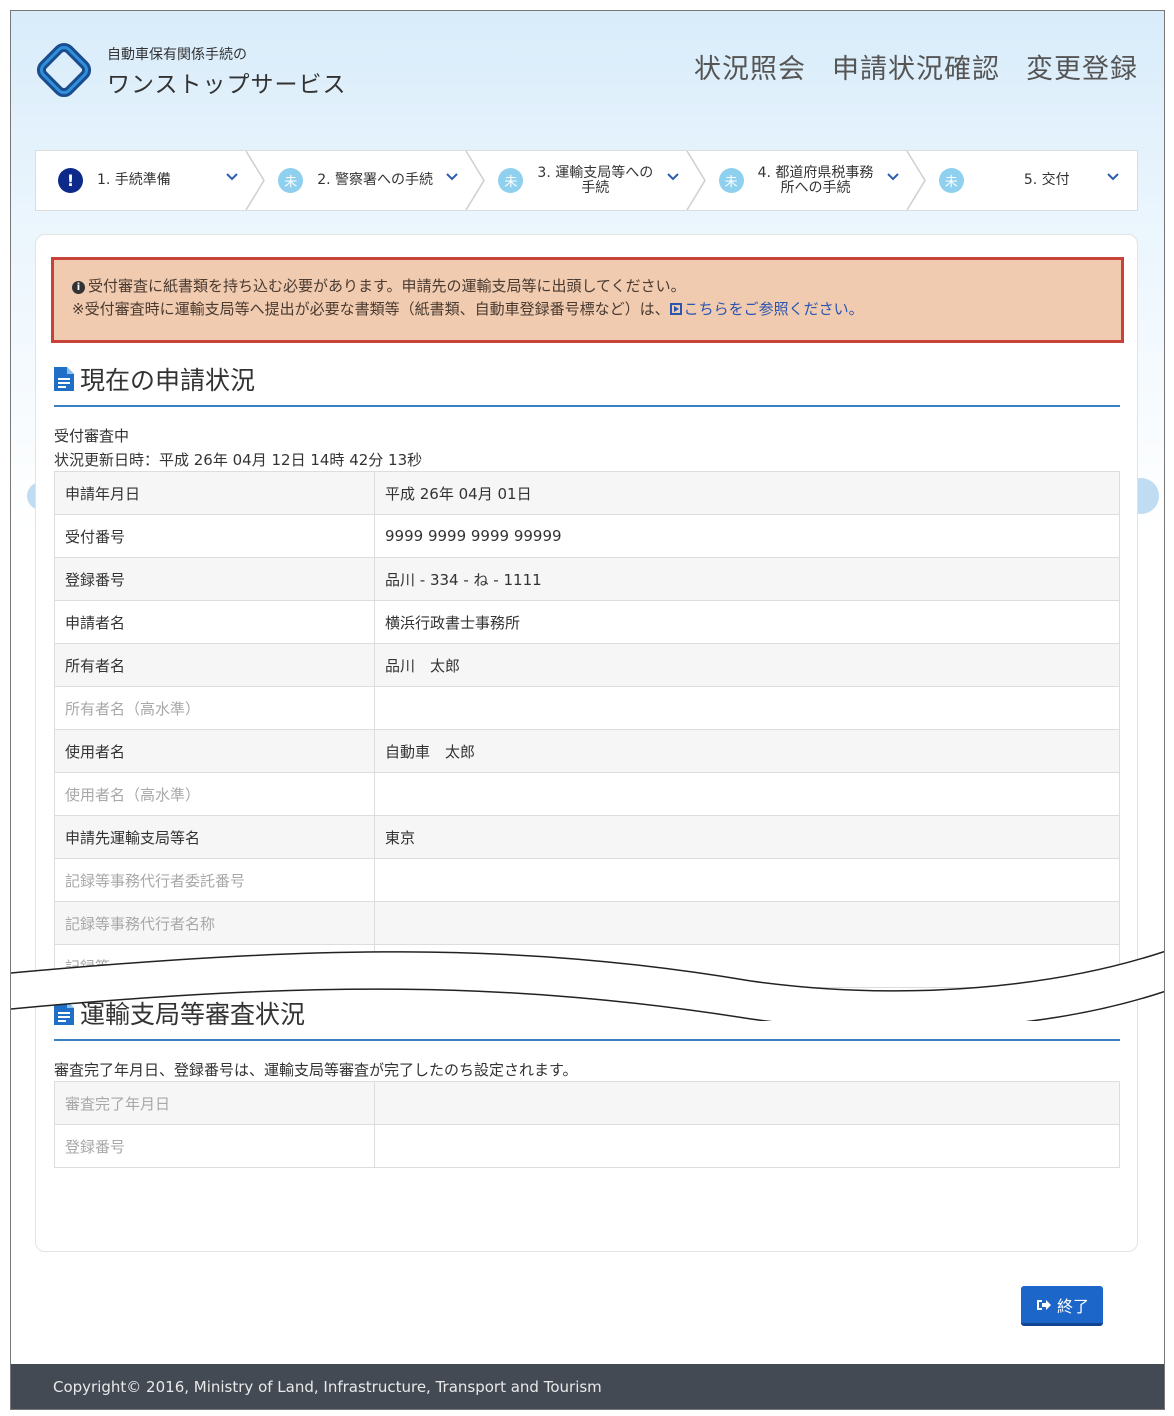 The image size is (1174, 1416). I want to click on exclamation-icon: !, so click(70, 180).